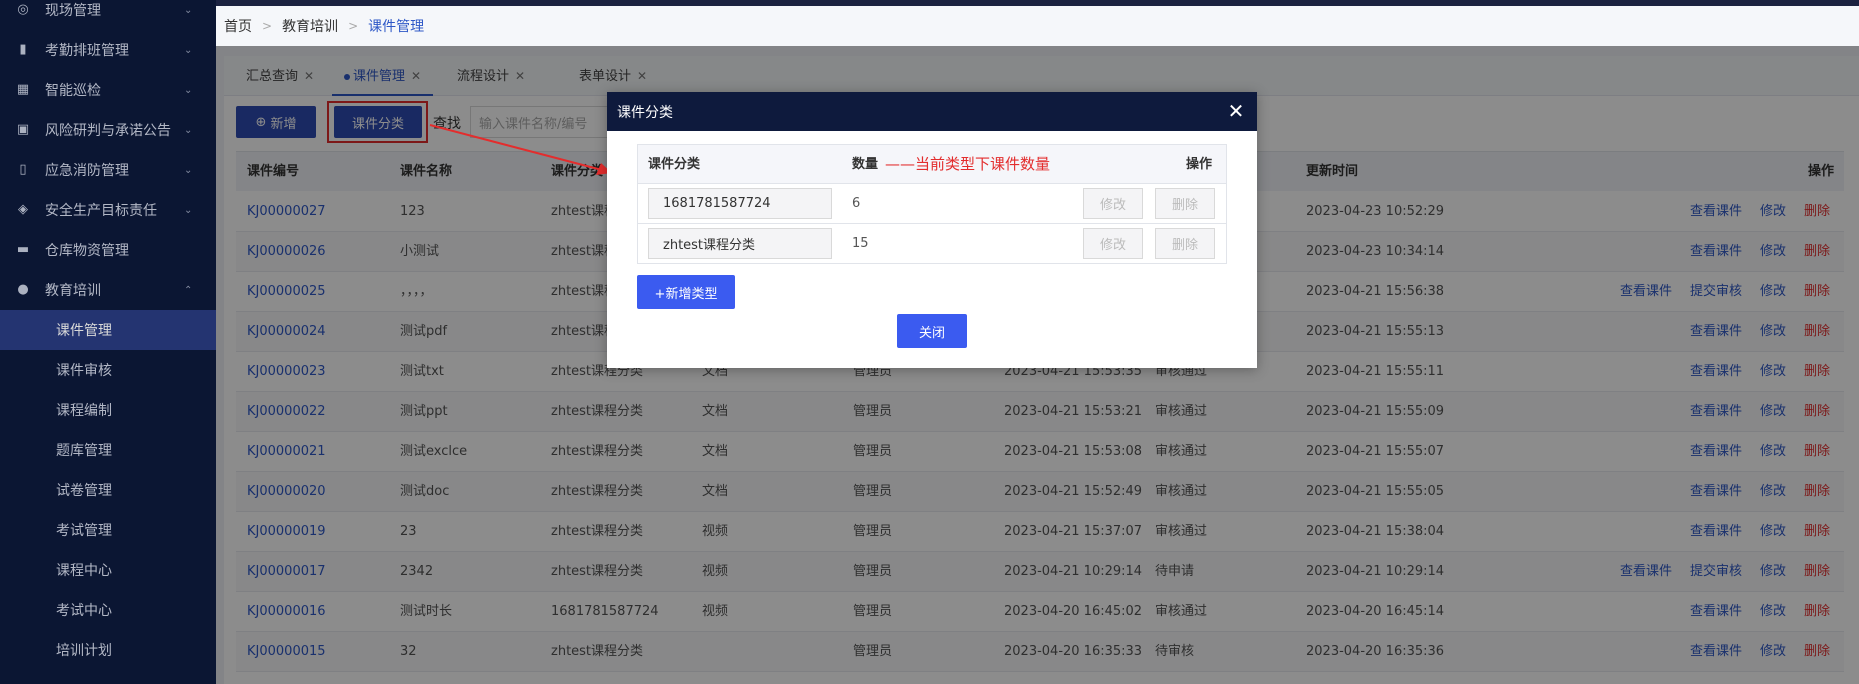 The width and height of the screenshot is (1859, 684). Describe the element at coordinates (108, 342) in the screenshot. I see `sidebar-dim-overlay` at that location.